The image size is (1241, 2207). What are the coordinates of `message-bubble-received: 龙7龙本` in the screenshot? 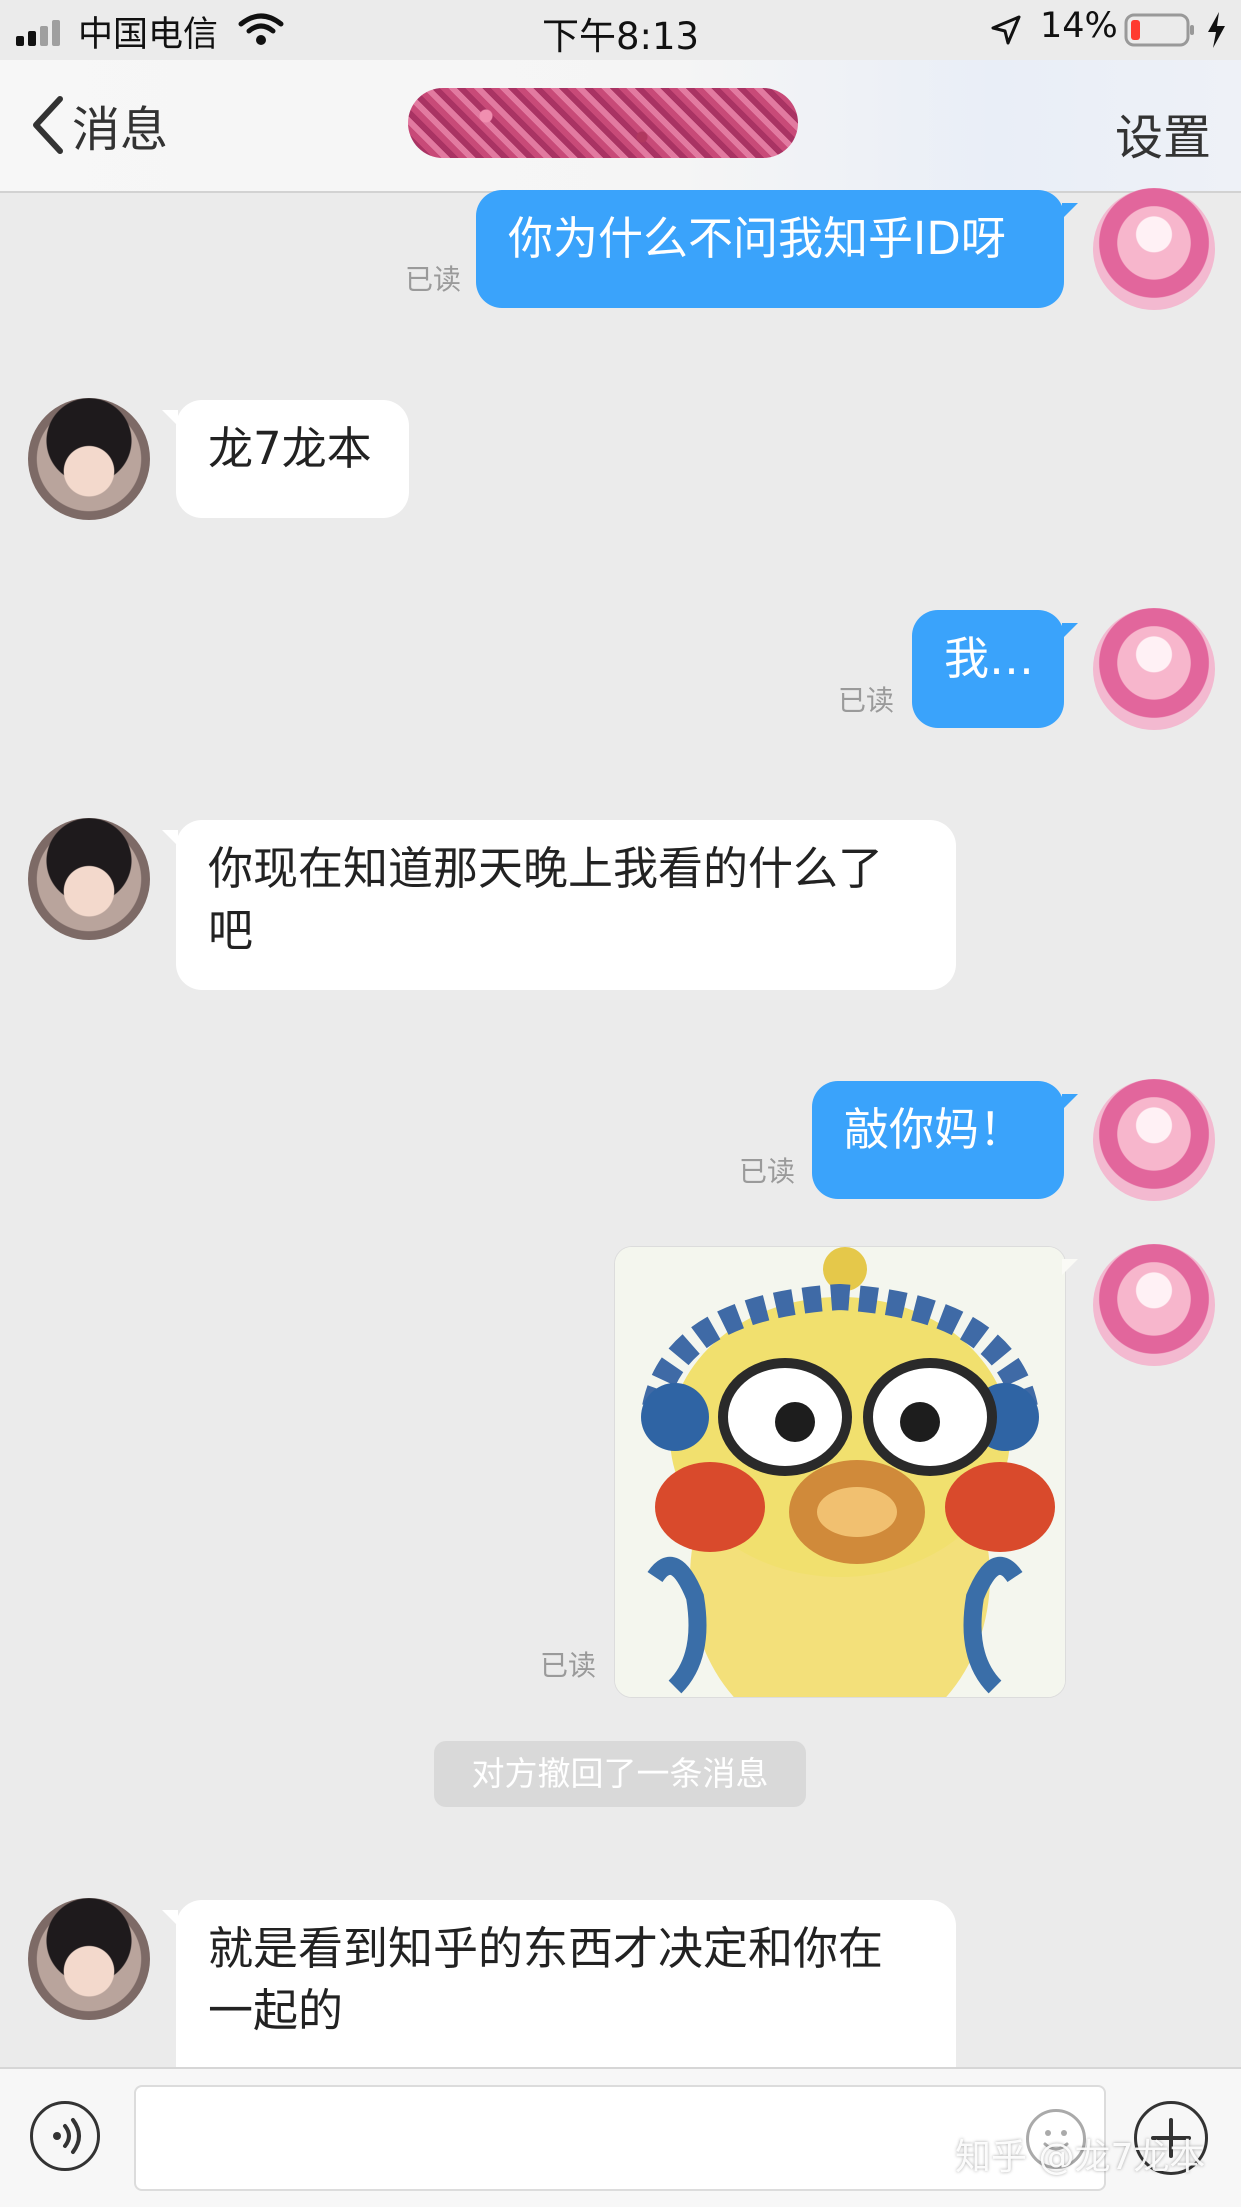 It's located at (292, 459).